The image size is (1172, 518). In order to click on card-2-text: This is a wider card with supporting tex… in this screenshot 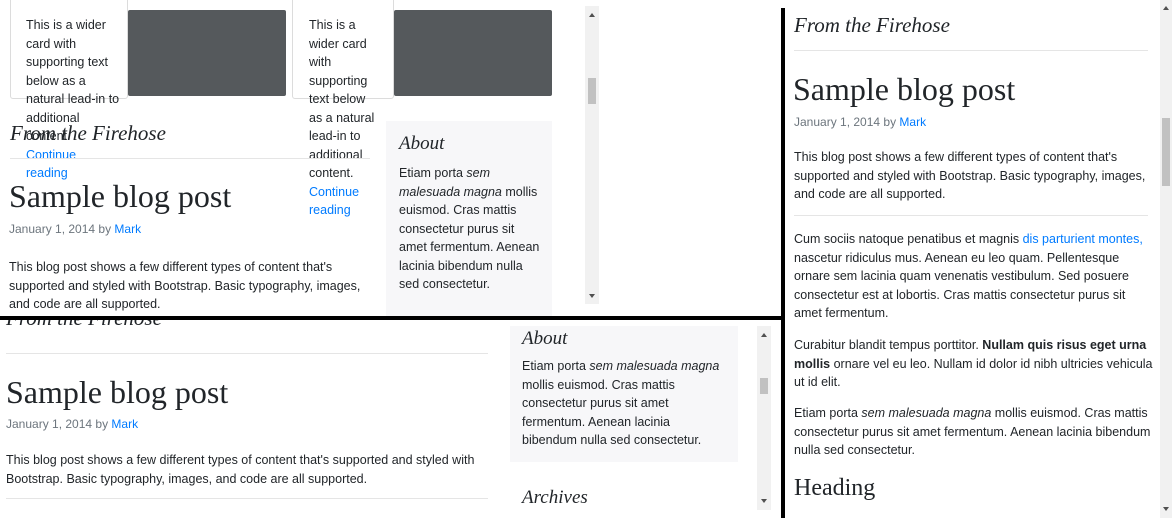, I will do `click(344, 118)`.